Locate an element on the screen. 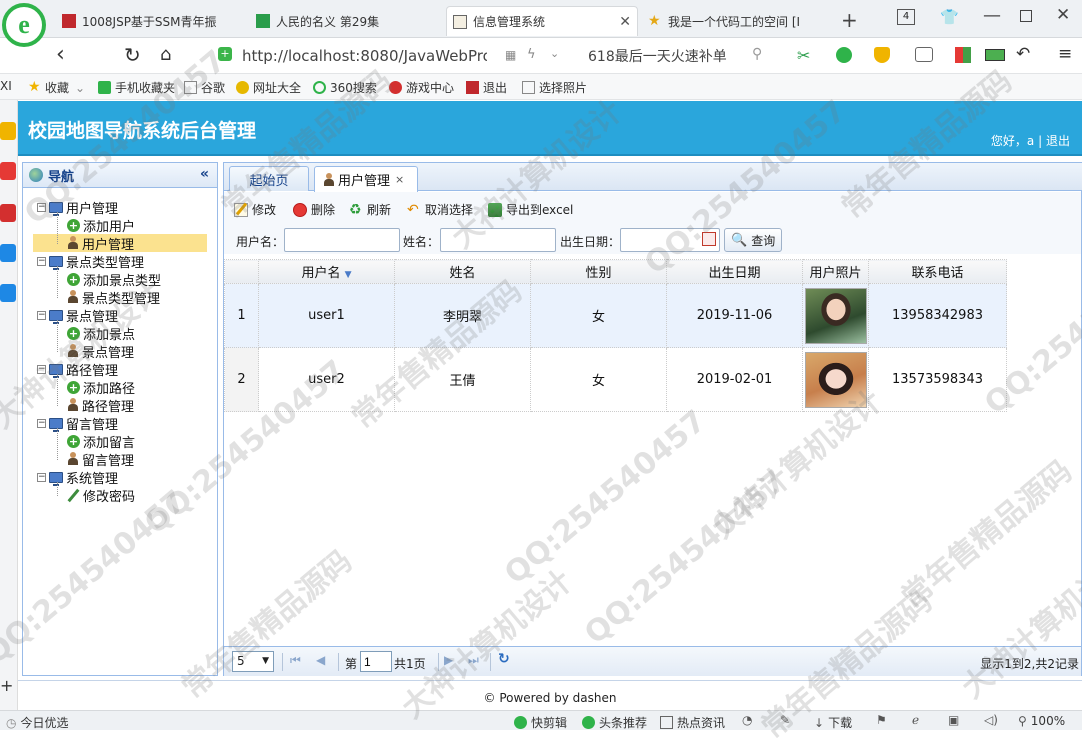 Image resolution: width=1082 pixels, height=746 pixels. speed-icon: ◔ is located at coordinates (747, 720).